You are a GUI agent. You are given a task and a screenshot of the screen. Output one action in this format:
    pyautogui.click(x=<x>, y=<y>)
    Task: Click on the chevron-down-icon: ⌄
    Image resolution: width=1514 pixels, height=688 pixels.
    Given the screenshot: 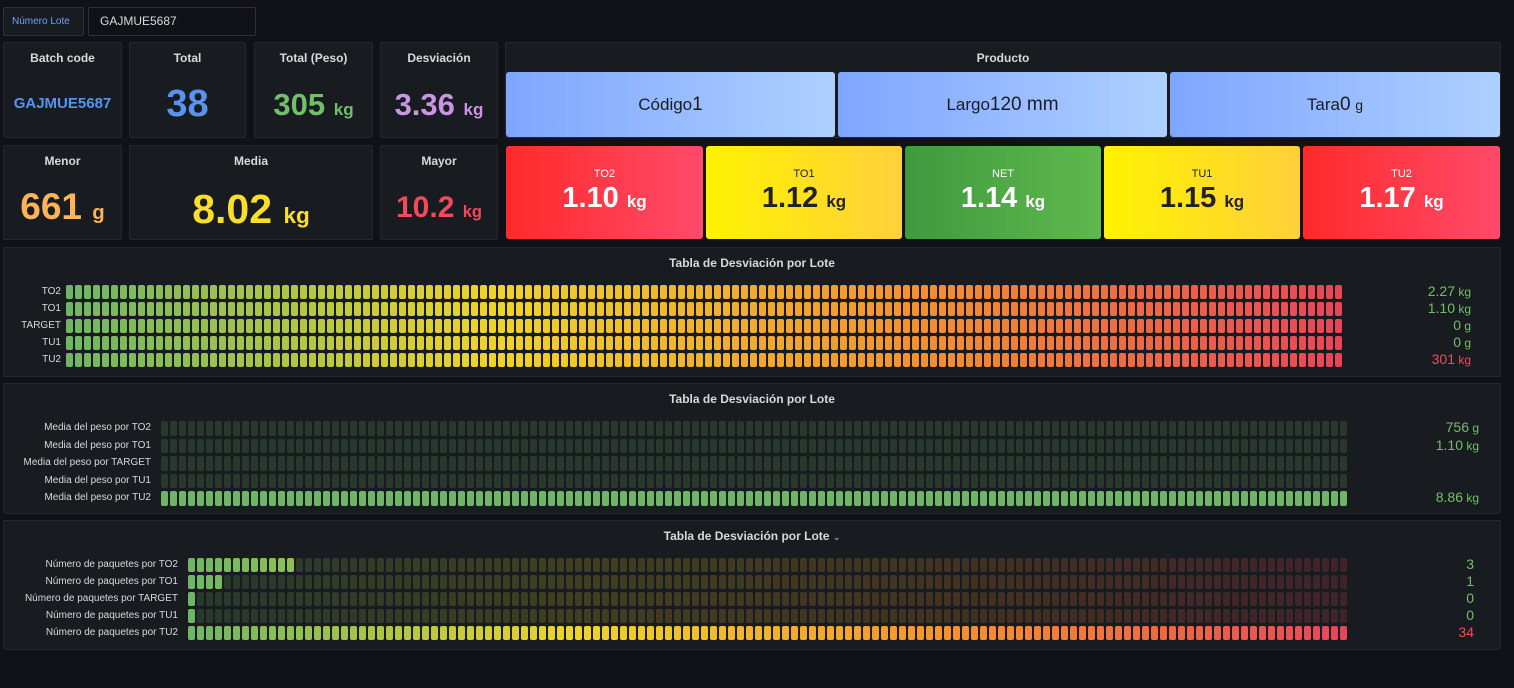 What is the action you would take?
    pyautogui.click(x=837, y=537)
    